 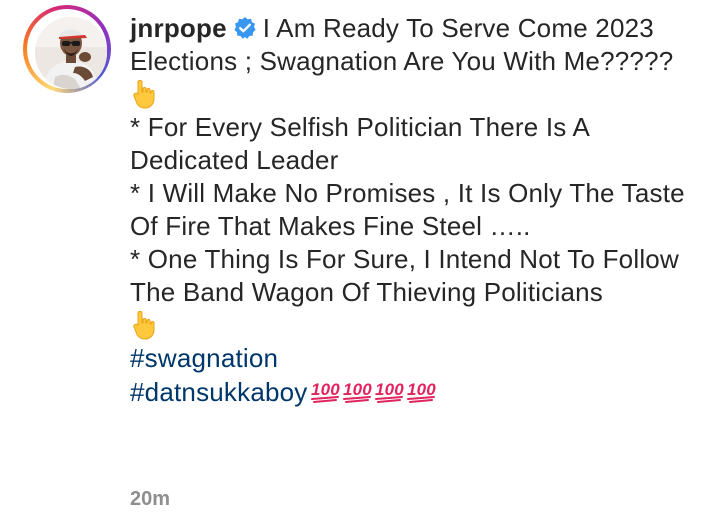 What do you see at coordinates (178, 28) in the screenshot?
I see `username-link: jnrpope` at bounding box center [178, 28].